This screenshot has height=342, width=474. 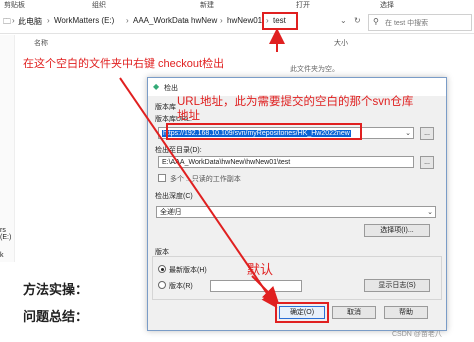 What do you see at coordinates (265, 289) in the screenshot?
I see `arrow-default-to-ok` at bounding box center [265, 289].